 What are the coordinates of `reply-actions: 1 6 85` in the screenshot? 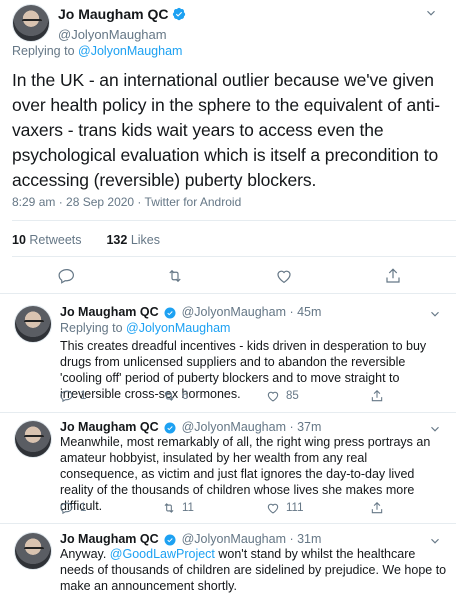 It's located at (250, 397).